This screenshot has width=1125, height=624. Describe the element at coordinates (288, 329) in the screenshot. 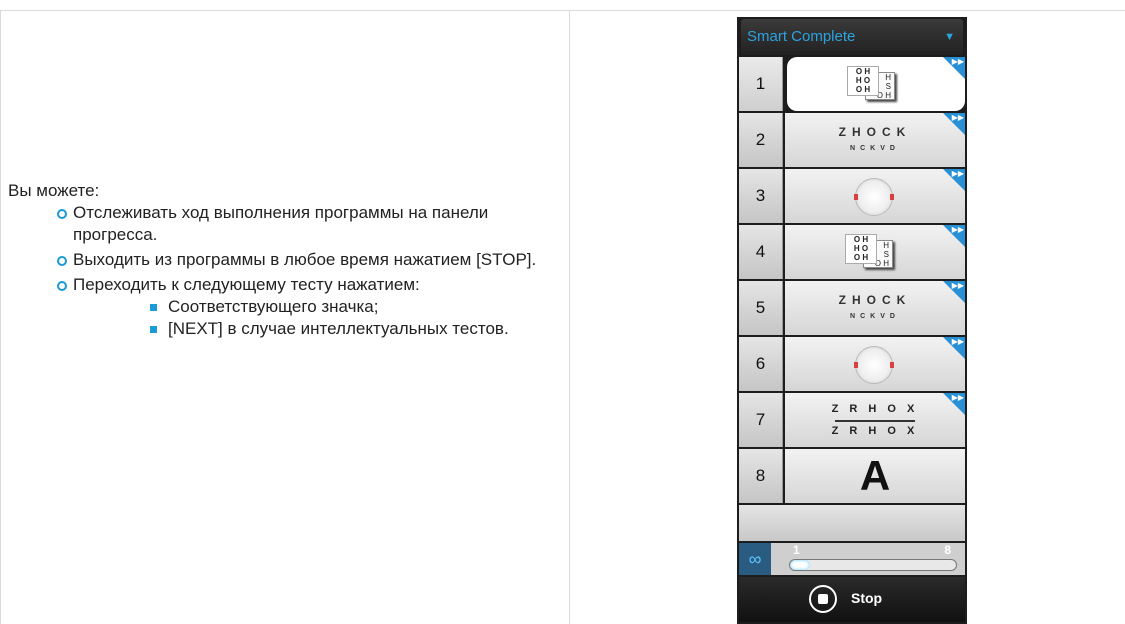

I see `sub-list-item: [NEXT] в случае интеллектуальных тестов.` at that location.